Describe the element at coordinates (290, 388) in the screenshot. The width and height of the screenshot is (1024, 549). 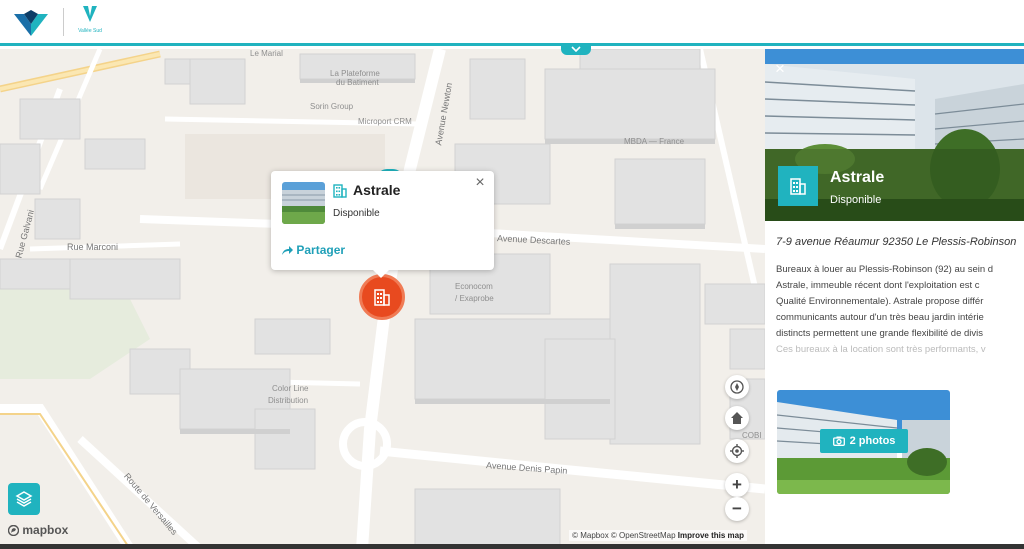
I see `label-color-line: Color Line` at that location.